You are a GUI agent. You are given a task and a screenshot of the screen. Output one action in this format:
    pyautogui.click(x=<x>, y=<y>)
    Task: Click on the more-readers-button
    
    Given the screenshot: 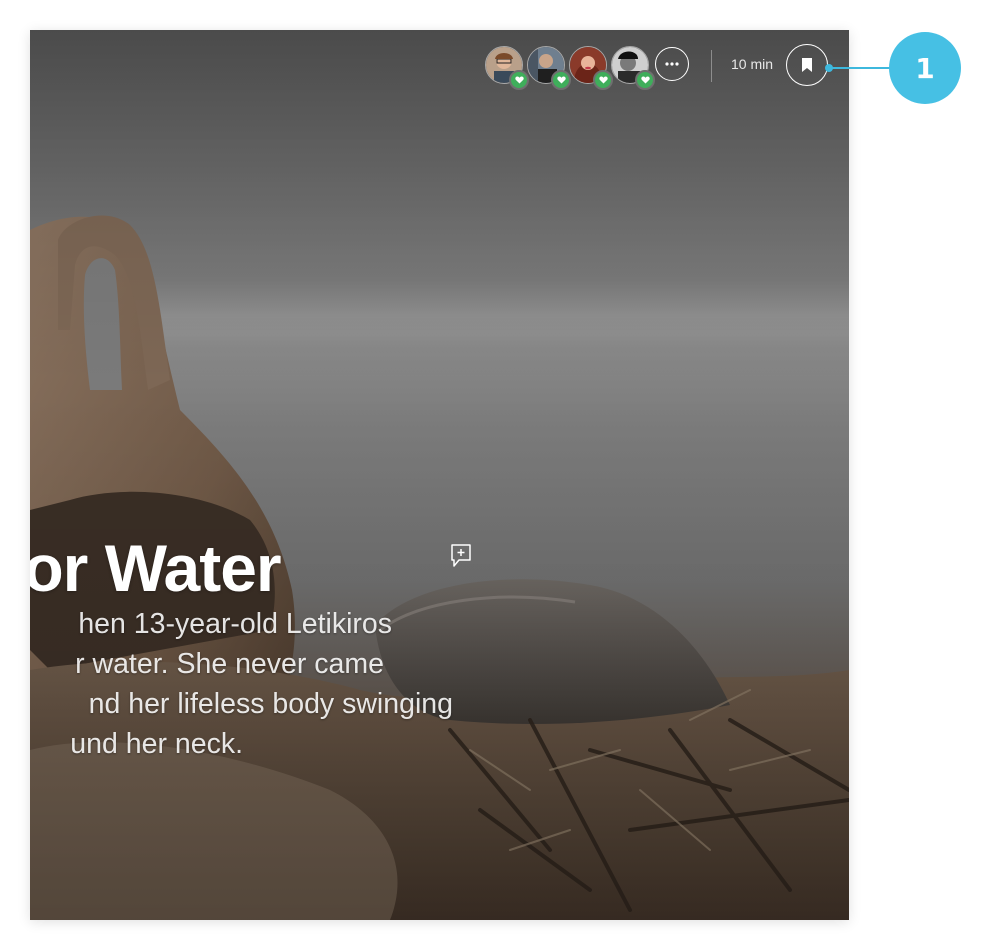 What is the action you would take?
    pyautogui.click(x=672, y=64)
    